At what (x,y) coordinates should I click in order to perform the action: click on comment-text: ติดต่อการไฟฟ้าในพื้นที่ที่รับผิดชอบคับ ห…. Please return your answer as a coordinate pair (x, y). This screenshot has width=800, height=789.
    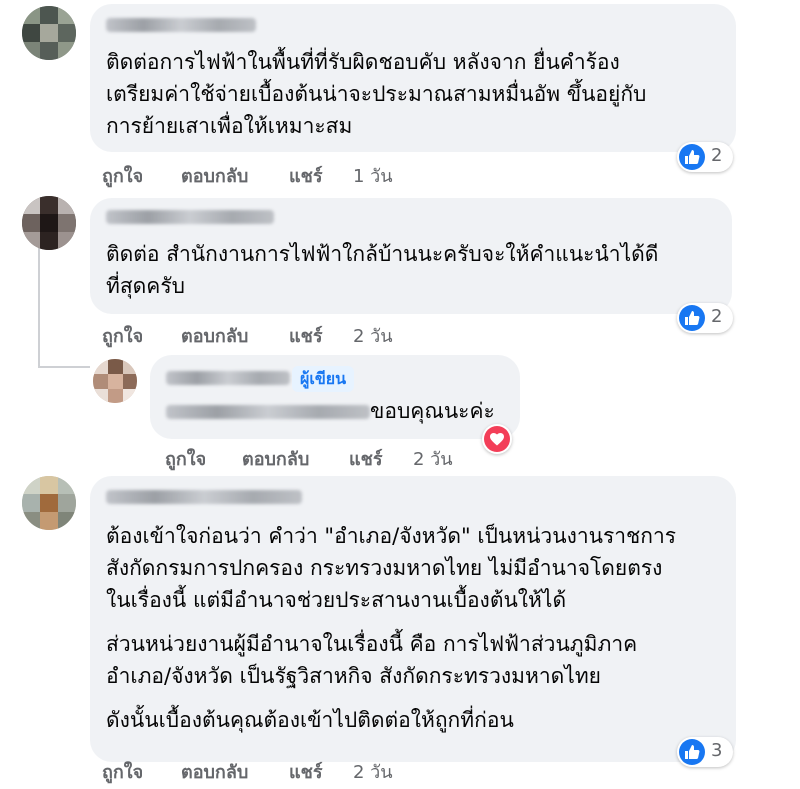
    Looking at the image, I should click on (376, 94).